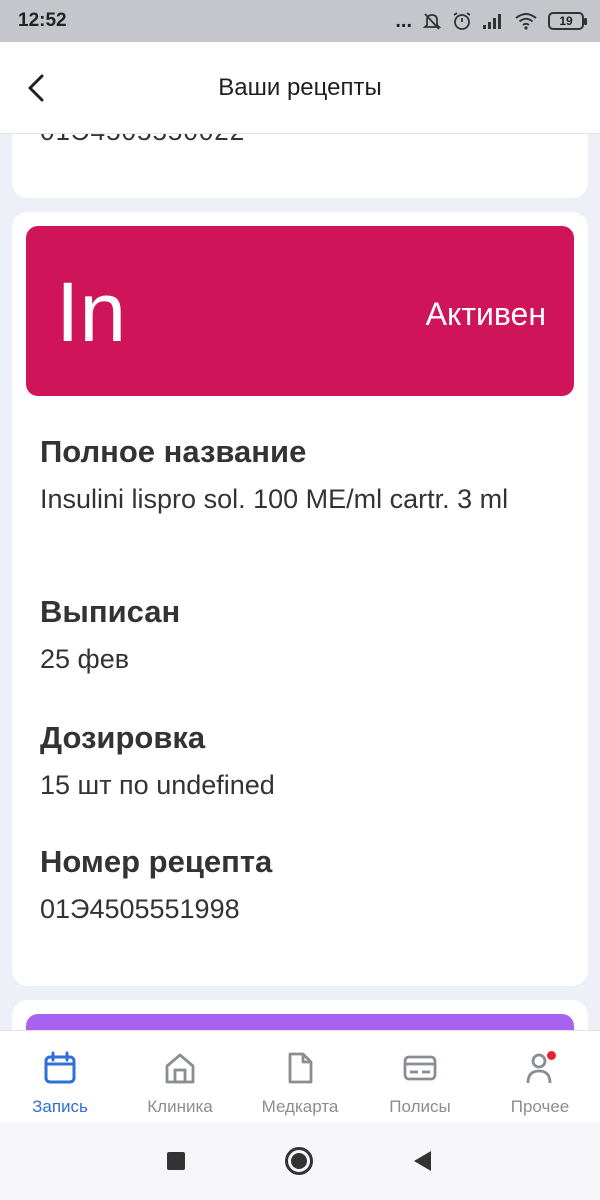 This screenshot has width=600, height=1200. I want to click on prescription-card-previous: 01Э4505550022, so click(300, 166).